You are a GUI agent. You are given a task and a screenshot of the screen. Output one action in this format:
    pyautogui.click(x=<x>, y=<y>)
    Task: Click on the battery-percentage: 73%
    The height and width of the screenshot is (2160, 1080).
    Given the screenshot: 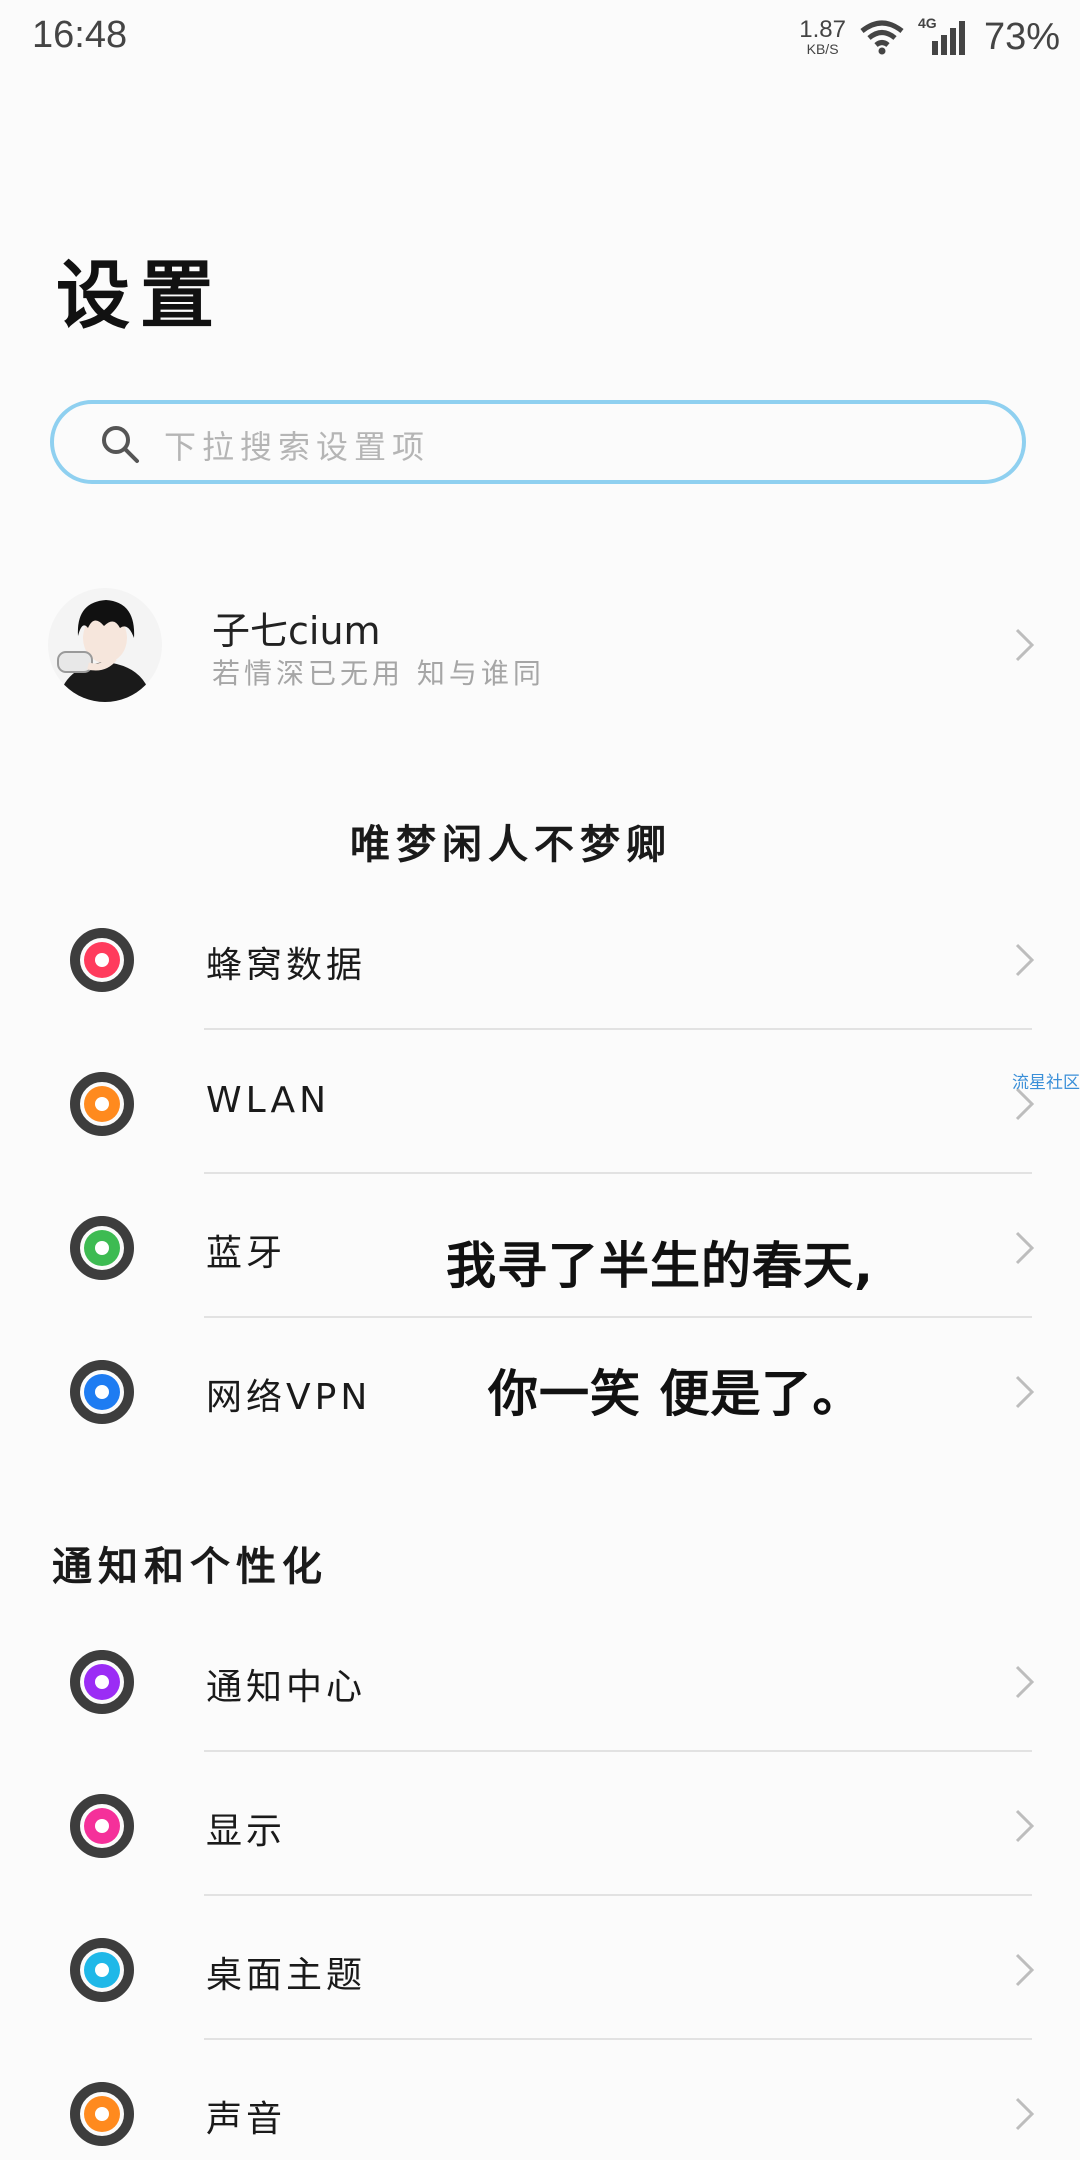 What is the action you would take?
    pyautogui.click(x=1021, y=36)
    